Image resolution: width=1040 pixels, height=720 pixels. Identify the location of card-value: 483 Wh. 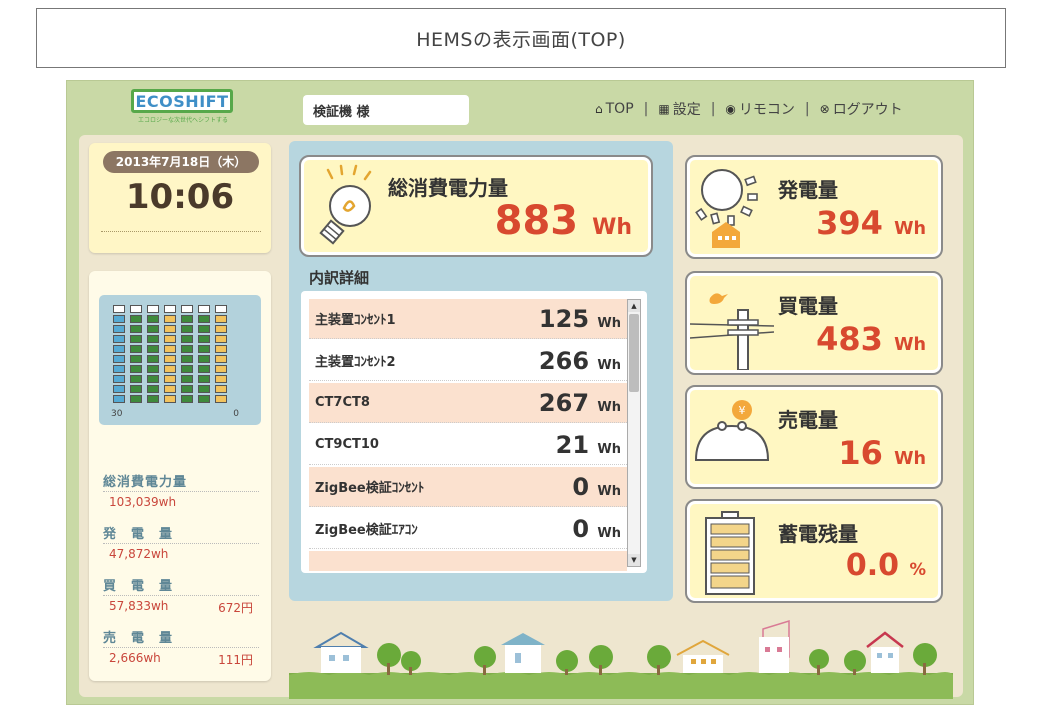
(871, 339).